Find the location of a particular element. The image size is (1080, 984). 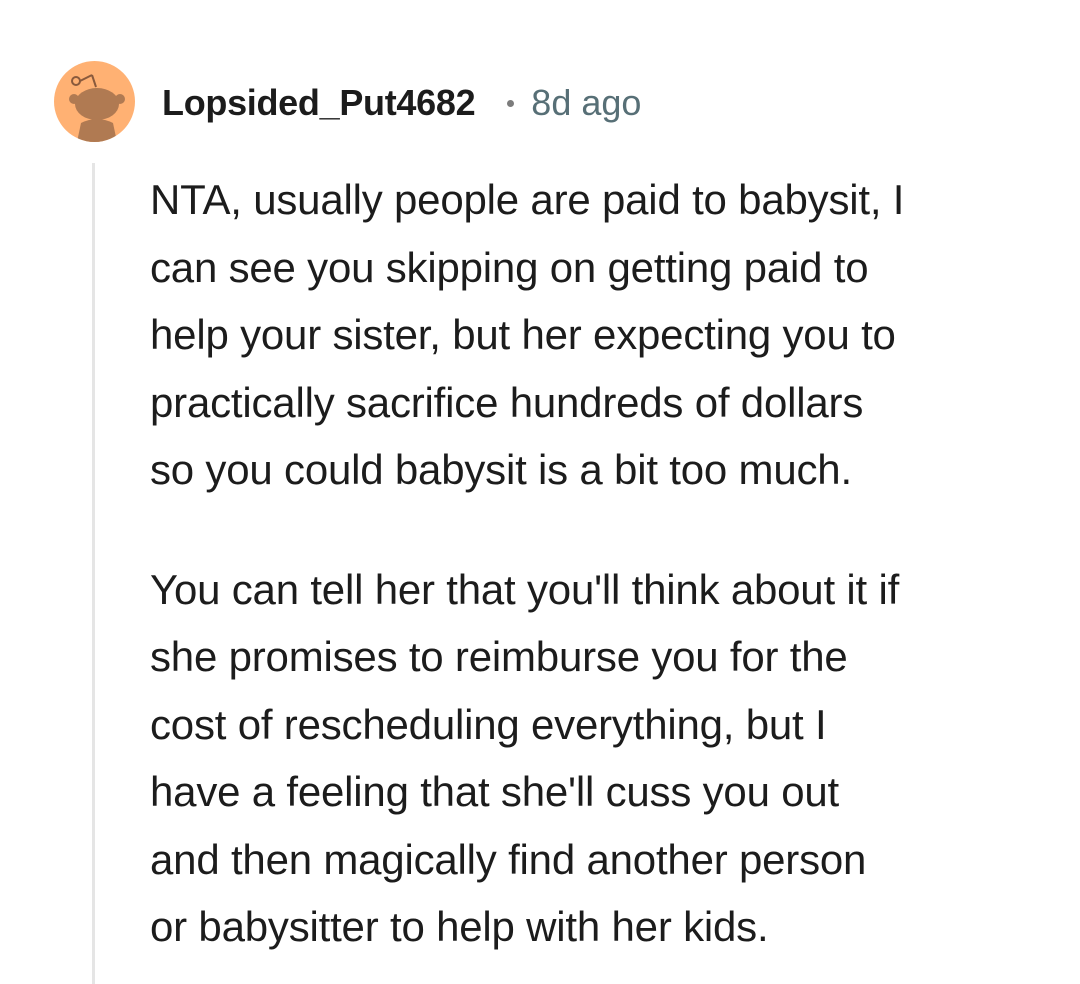

username-link: Lopsided_Put4682 is located at coordinates (319, 103).